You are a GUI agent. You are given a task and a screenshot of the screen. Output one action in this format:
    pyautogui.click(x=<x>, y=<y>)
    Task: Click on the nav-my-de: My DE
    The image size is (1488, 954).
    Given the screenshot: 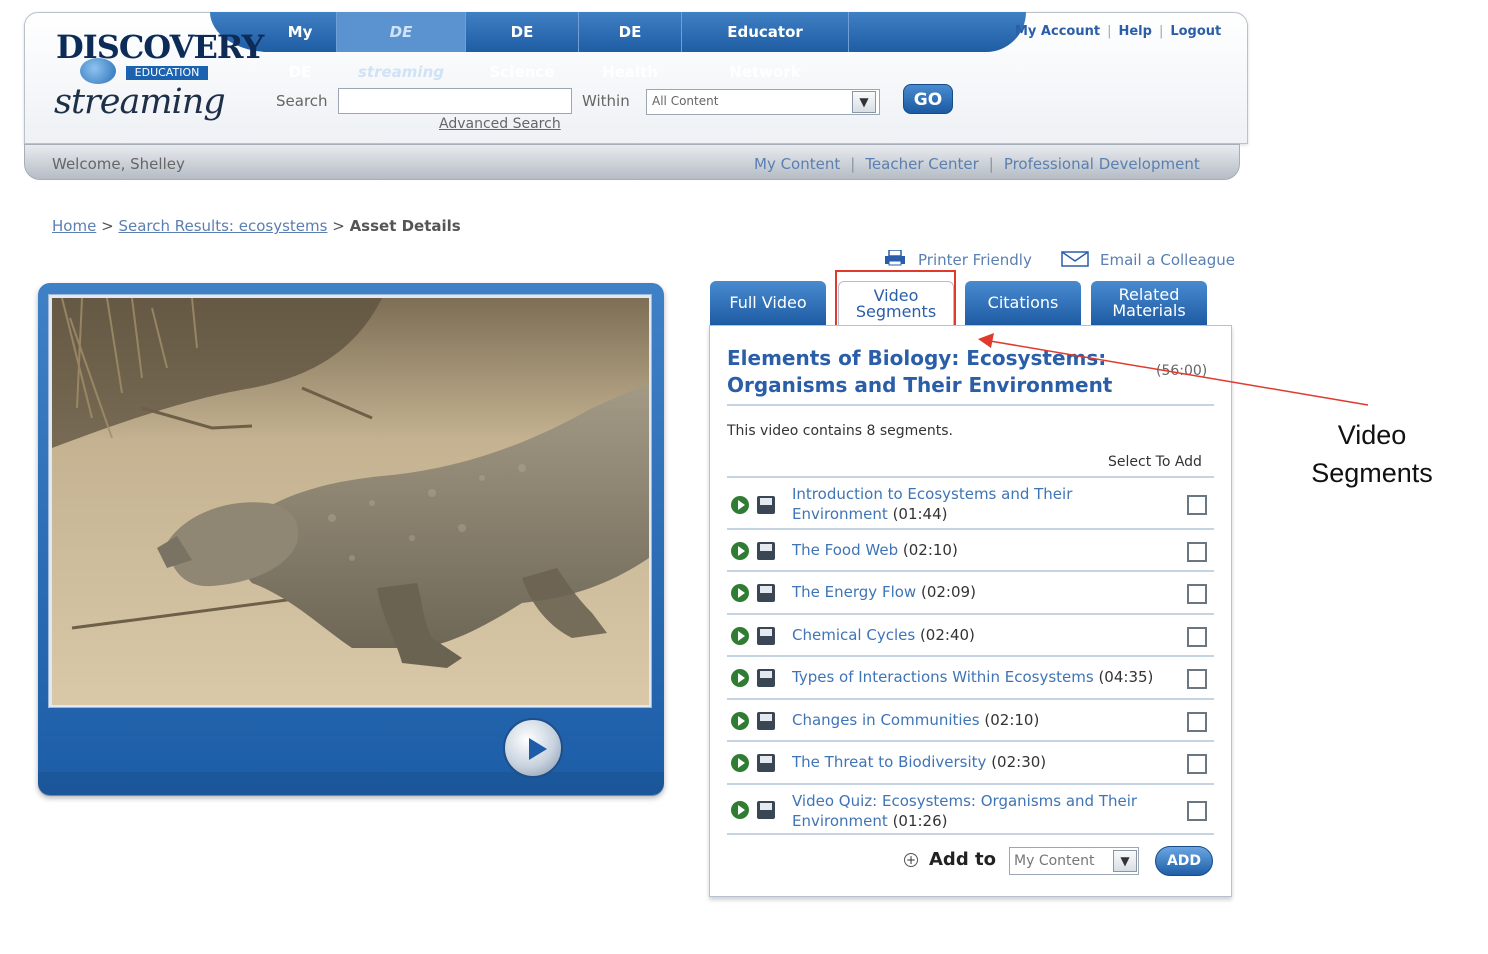 What is the action you would take?
    pyautogui.click(x=300, y=46)
    